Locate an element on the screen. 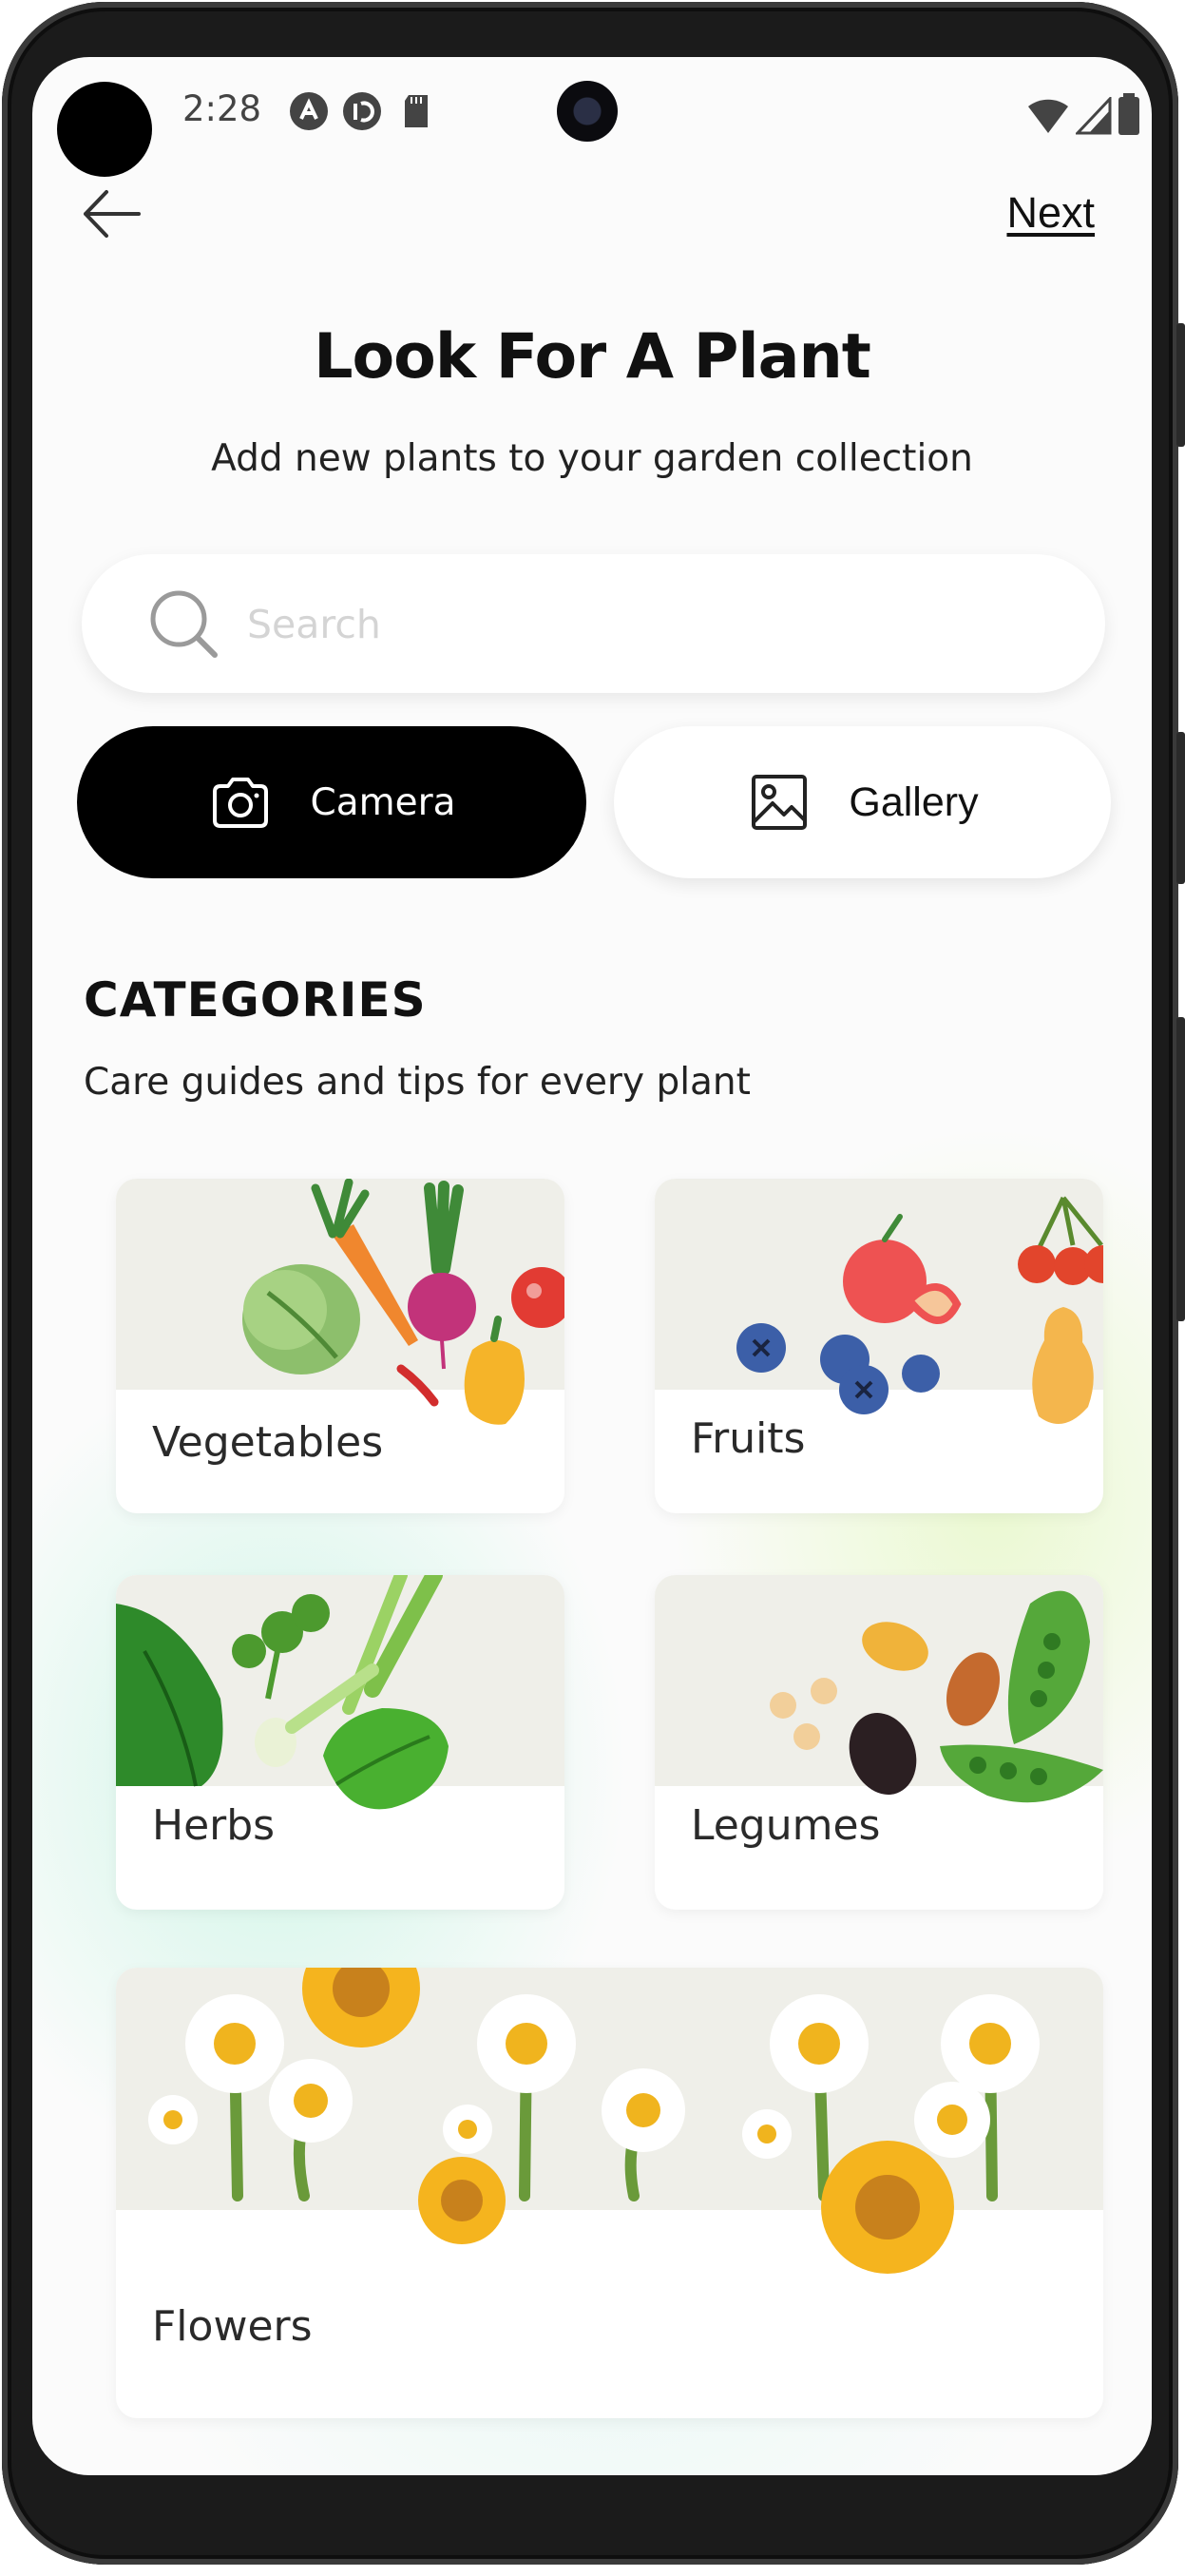  notification-sync-icon is located at coordinates (362, 111).